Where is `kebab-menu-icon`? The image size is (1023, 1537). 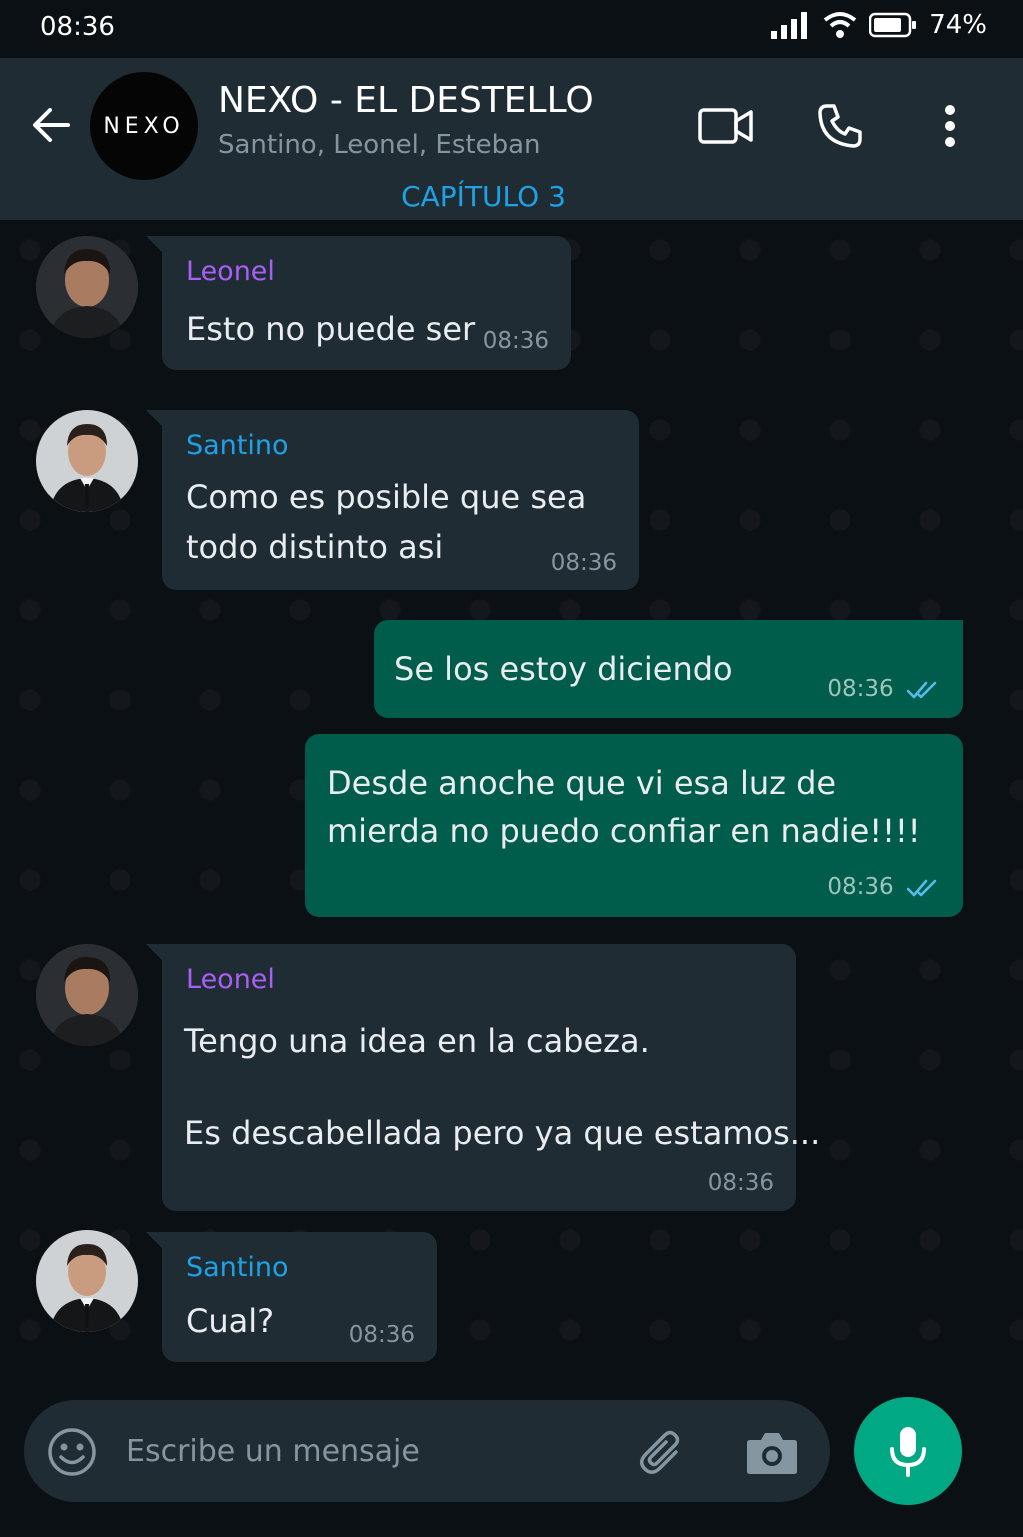
kebab-menu-icon is located at coordinates (950, 126).